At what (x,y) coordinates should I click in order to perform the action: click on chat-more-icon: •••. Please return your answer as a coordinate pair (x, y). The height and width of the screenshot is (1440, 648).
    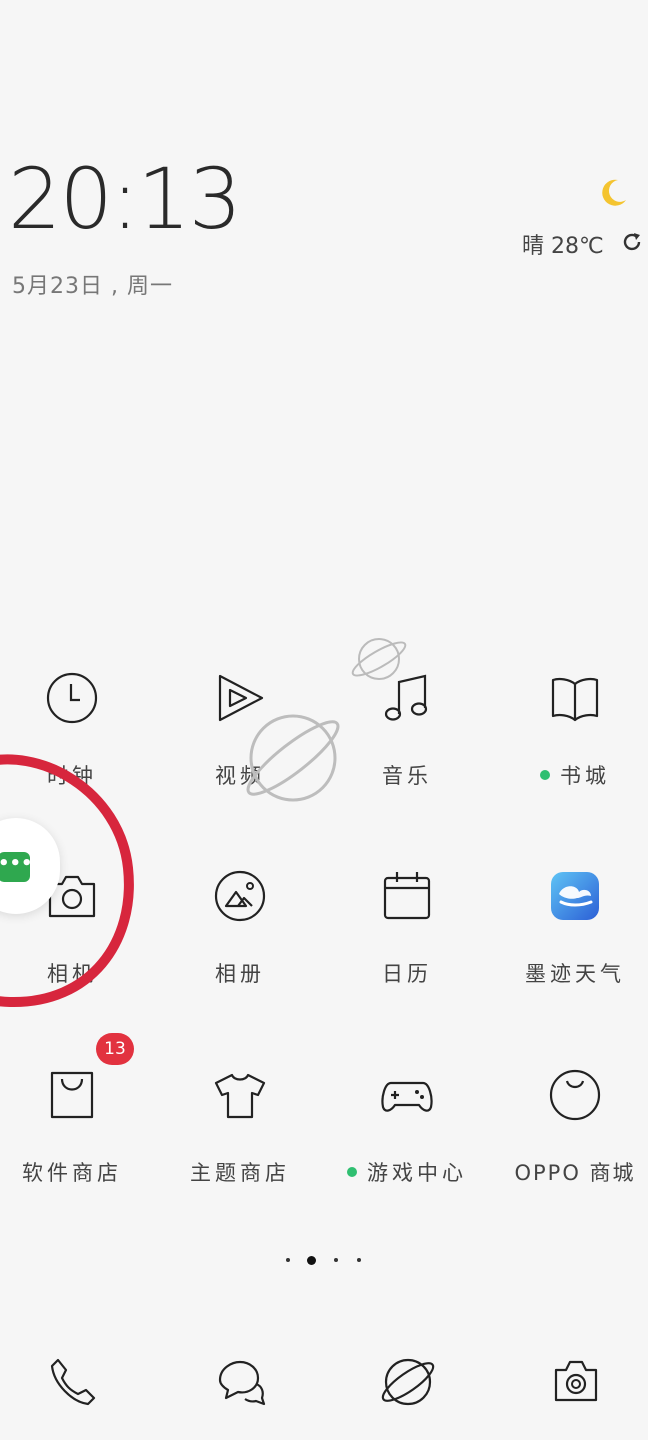
    Looking at the image, I should click on (16, 867).